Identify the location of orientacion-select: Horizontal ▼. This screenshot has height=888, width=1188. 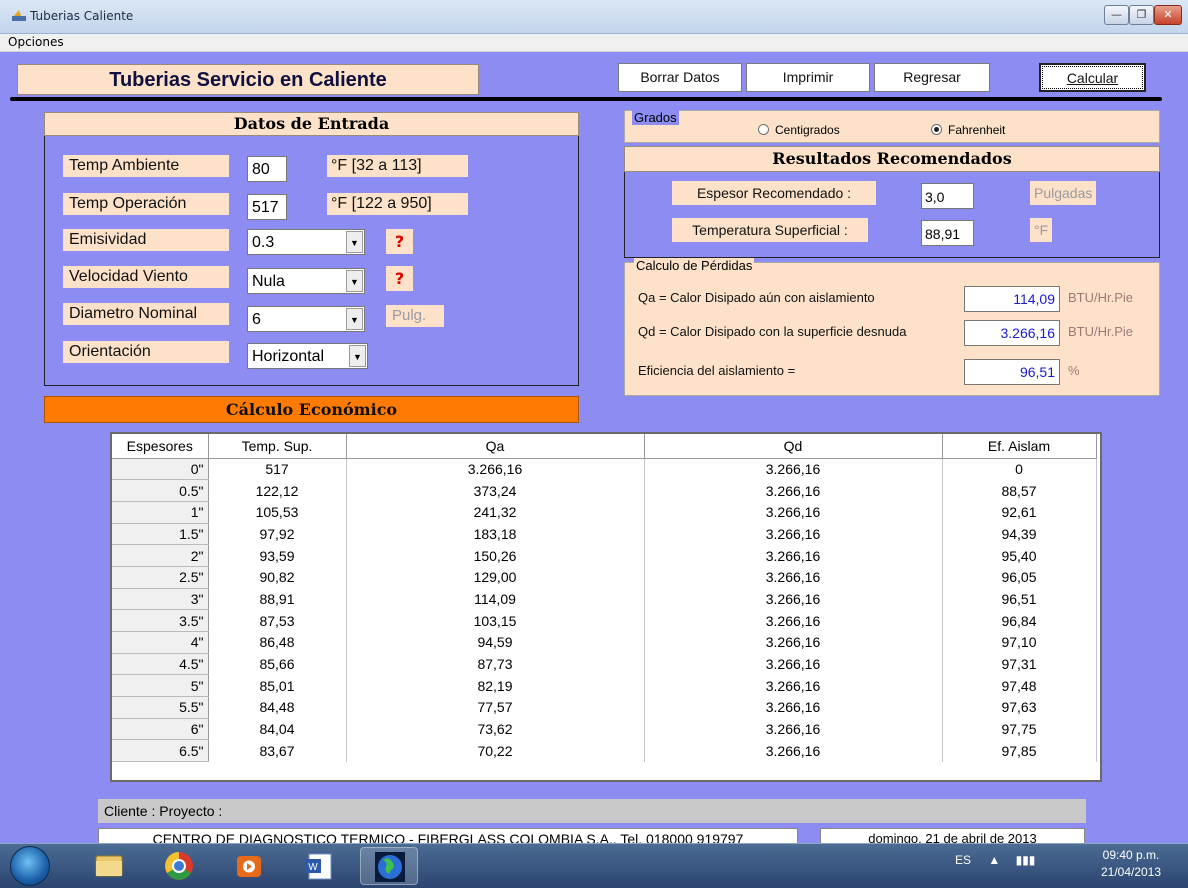
(307, 356).